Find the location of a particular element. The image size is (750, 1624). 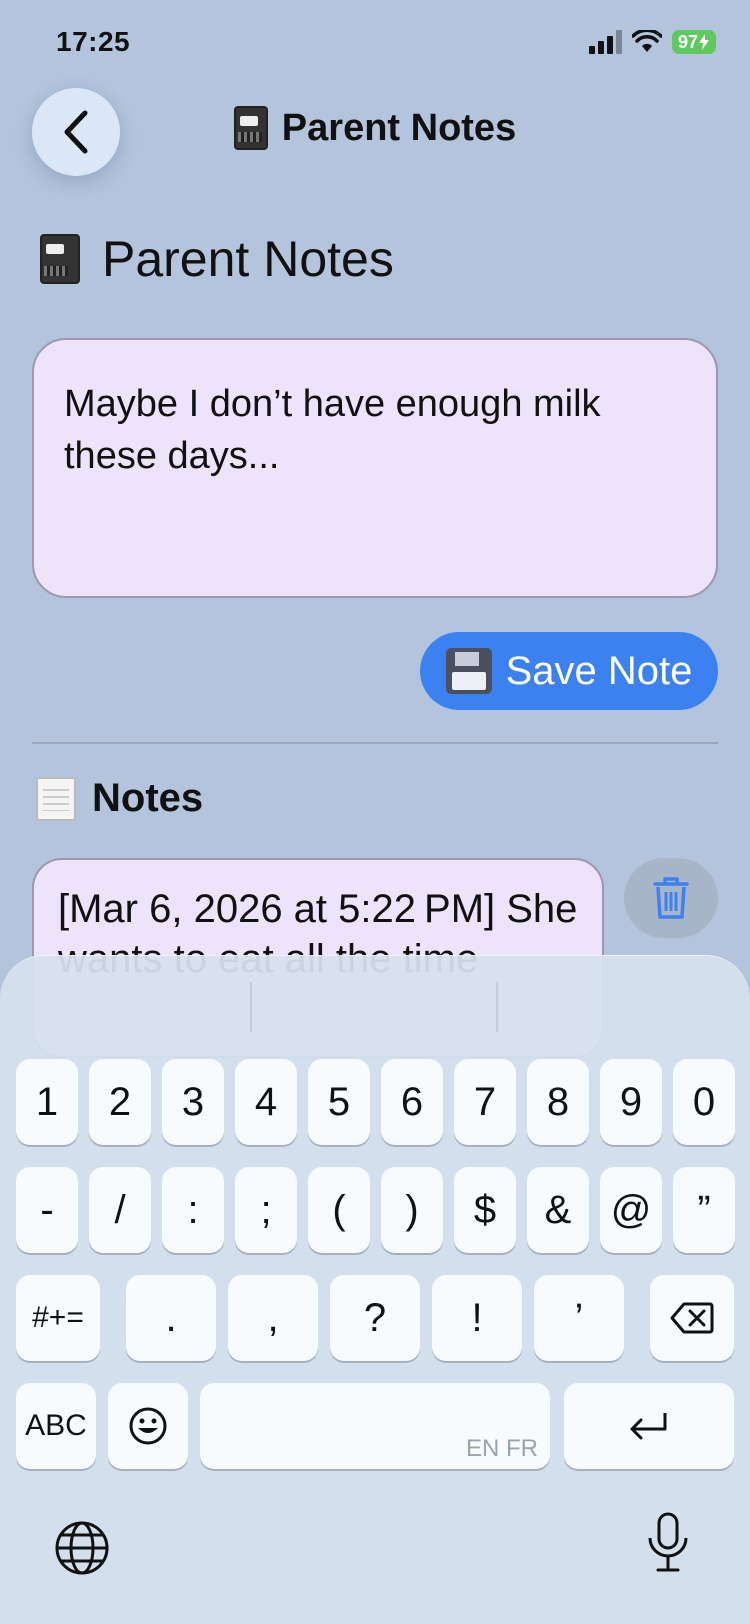

key-comma: , is located at coordinates (273, 1318).